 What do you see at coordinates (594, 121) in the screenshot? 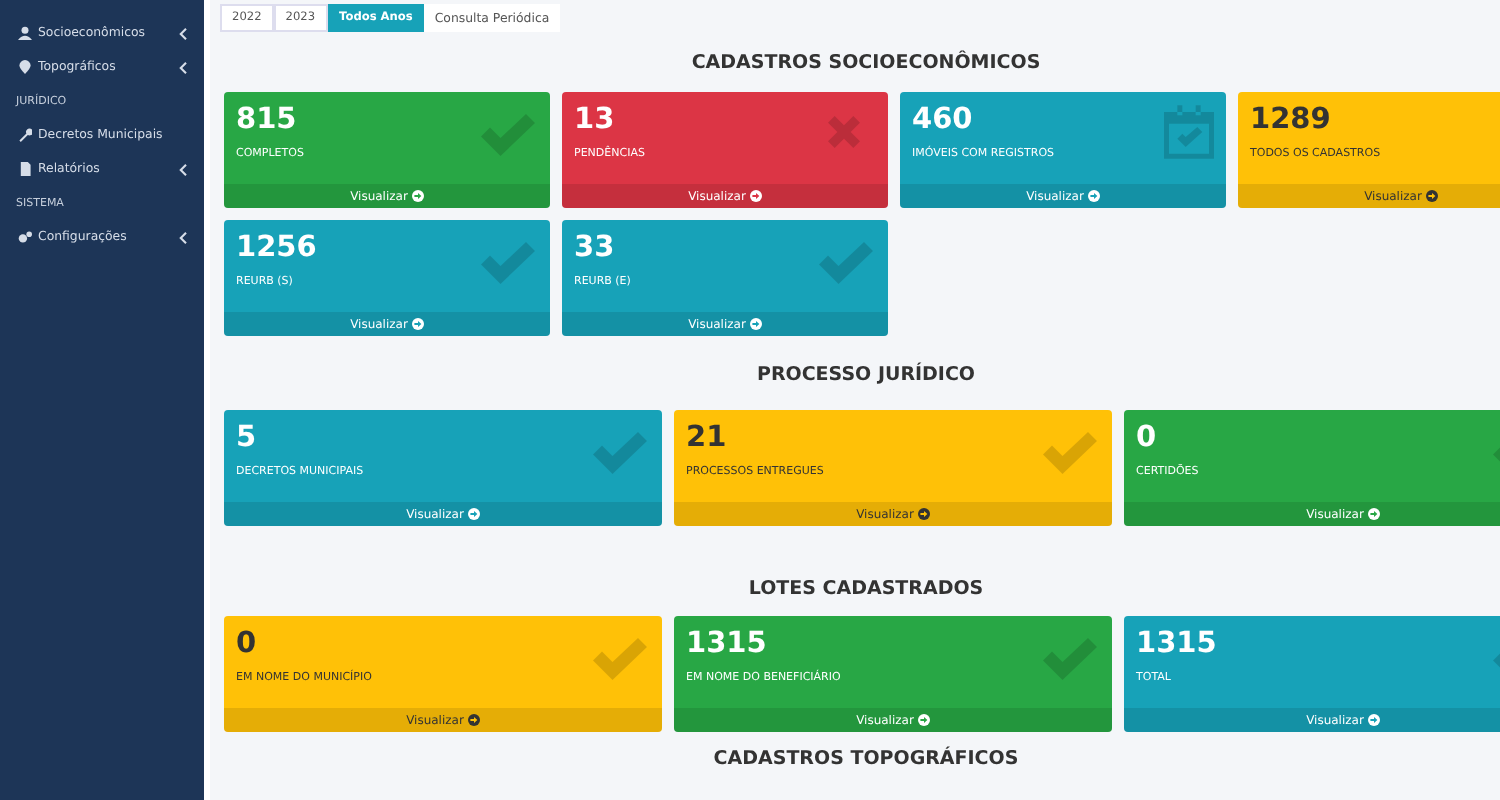
I see `stat-value: 13` at bounding box center [594, 121].